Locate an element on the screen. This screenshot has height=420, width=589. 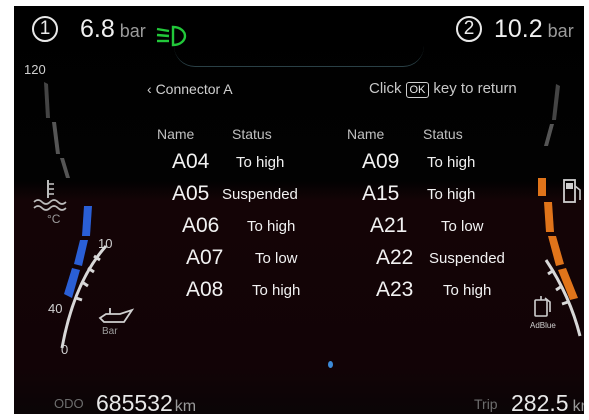
left-status-column-header: Status is located at coordinates (252, 134).